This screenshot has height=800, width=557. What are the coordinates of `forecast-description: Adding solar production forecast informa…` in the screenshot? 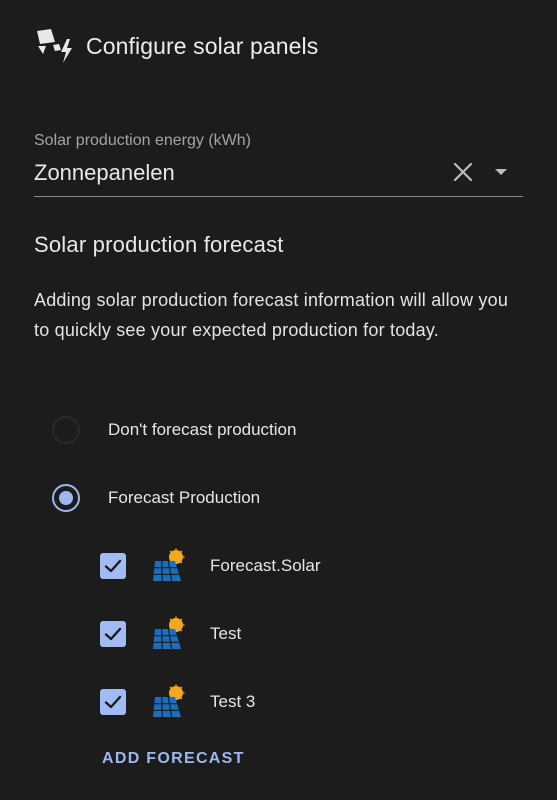 It's located at (271, 315).